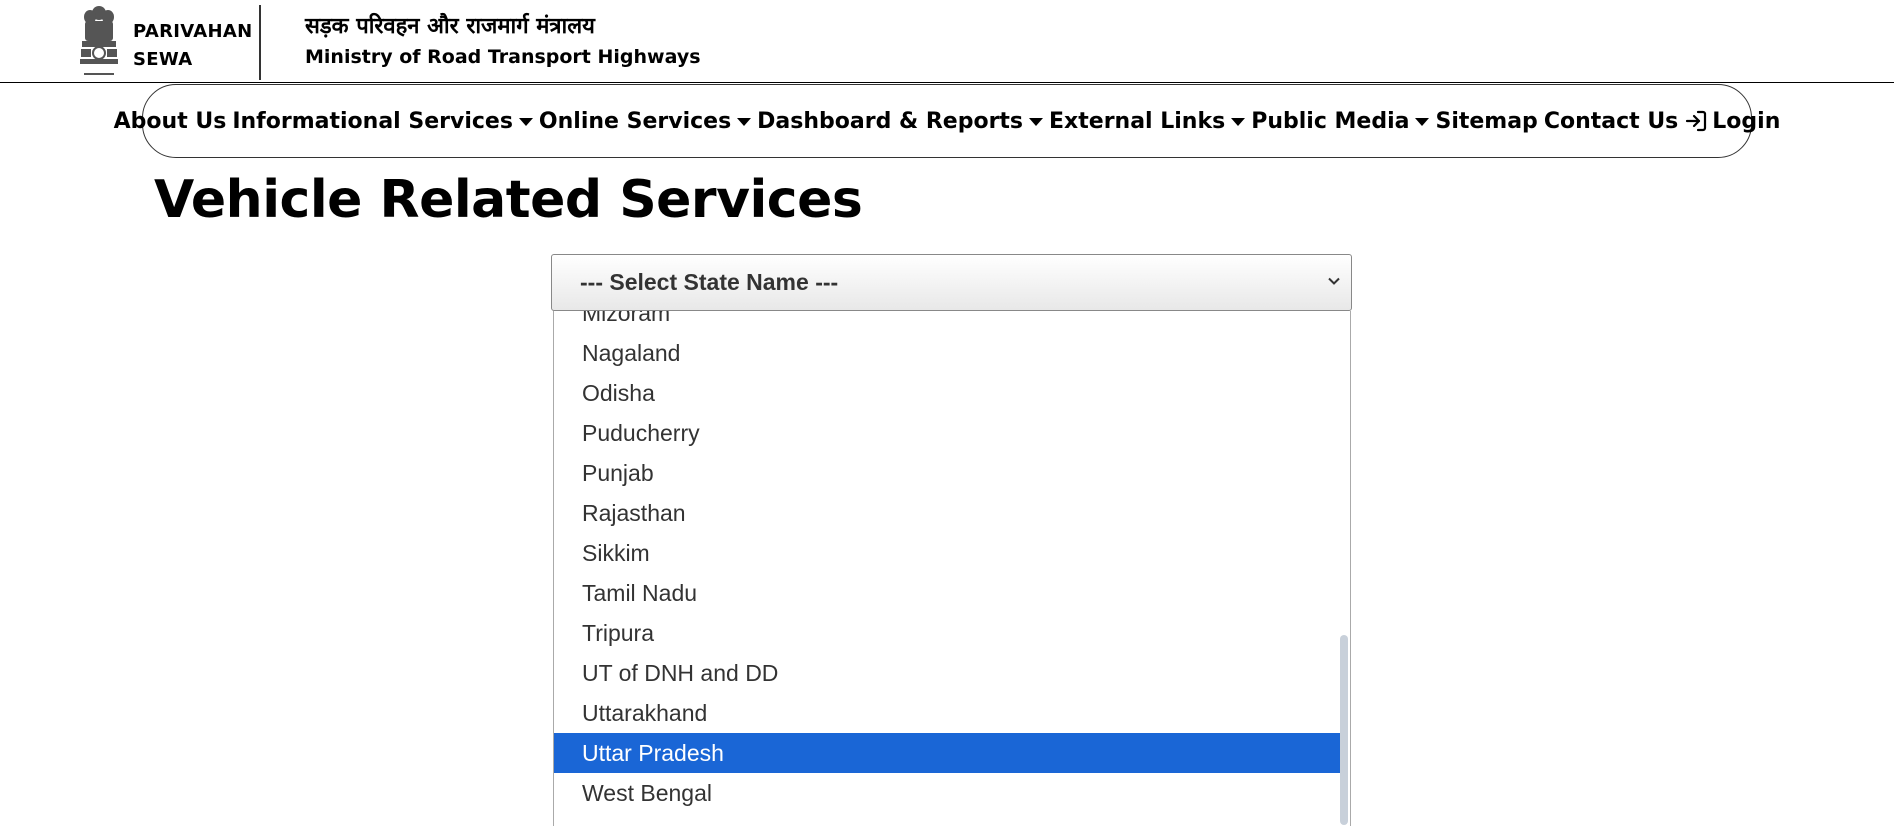 The image size is (1894, 826). I want to click on state-option-west-bengal: West Bengal, so click(949, 793).